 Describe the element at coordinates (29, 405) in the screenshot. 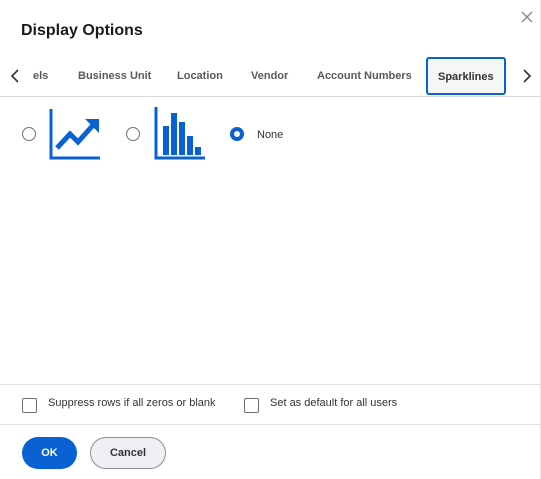

I see `suppress-rows-checkbox` at that location.